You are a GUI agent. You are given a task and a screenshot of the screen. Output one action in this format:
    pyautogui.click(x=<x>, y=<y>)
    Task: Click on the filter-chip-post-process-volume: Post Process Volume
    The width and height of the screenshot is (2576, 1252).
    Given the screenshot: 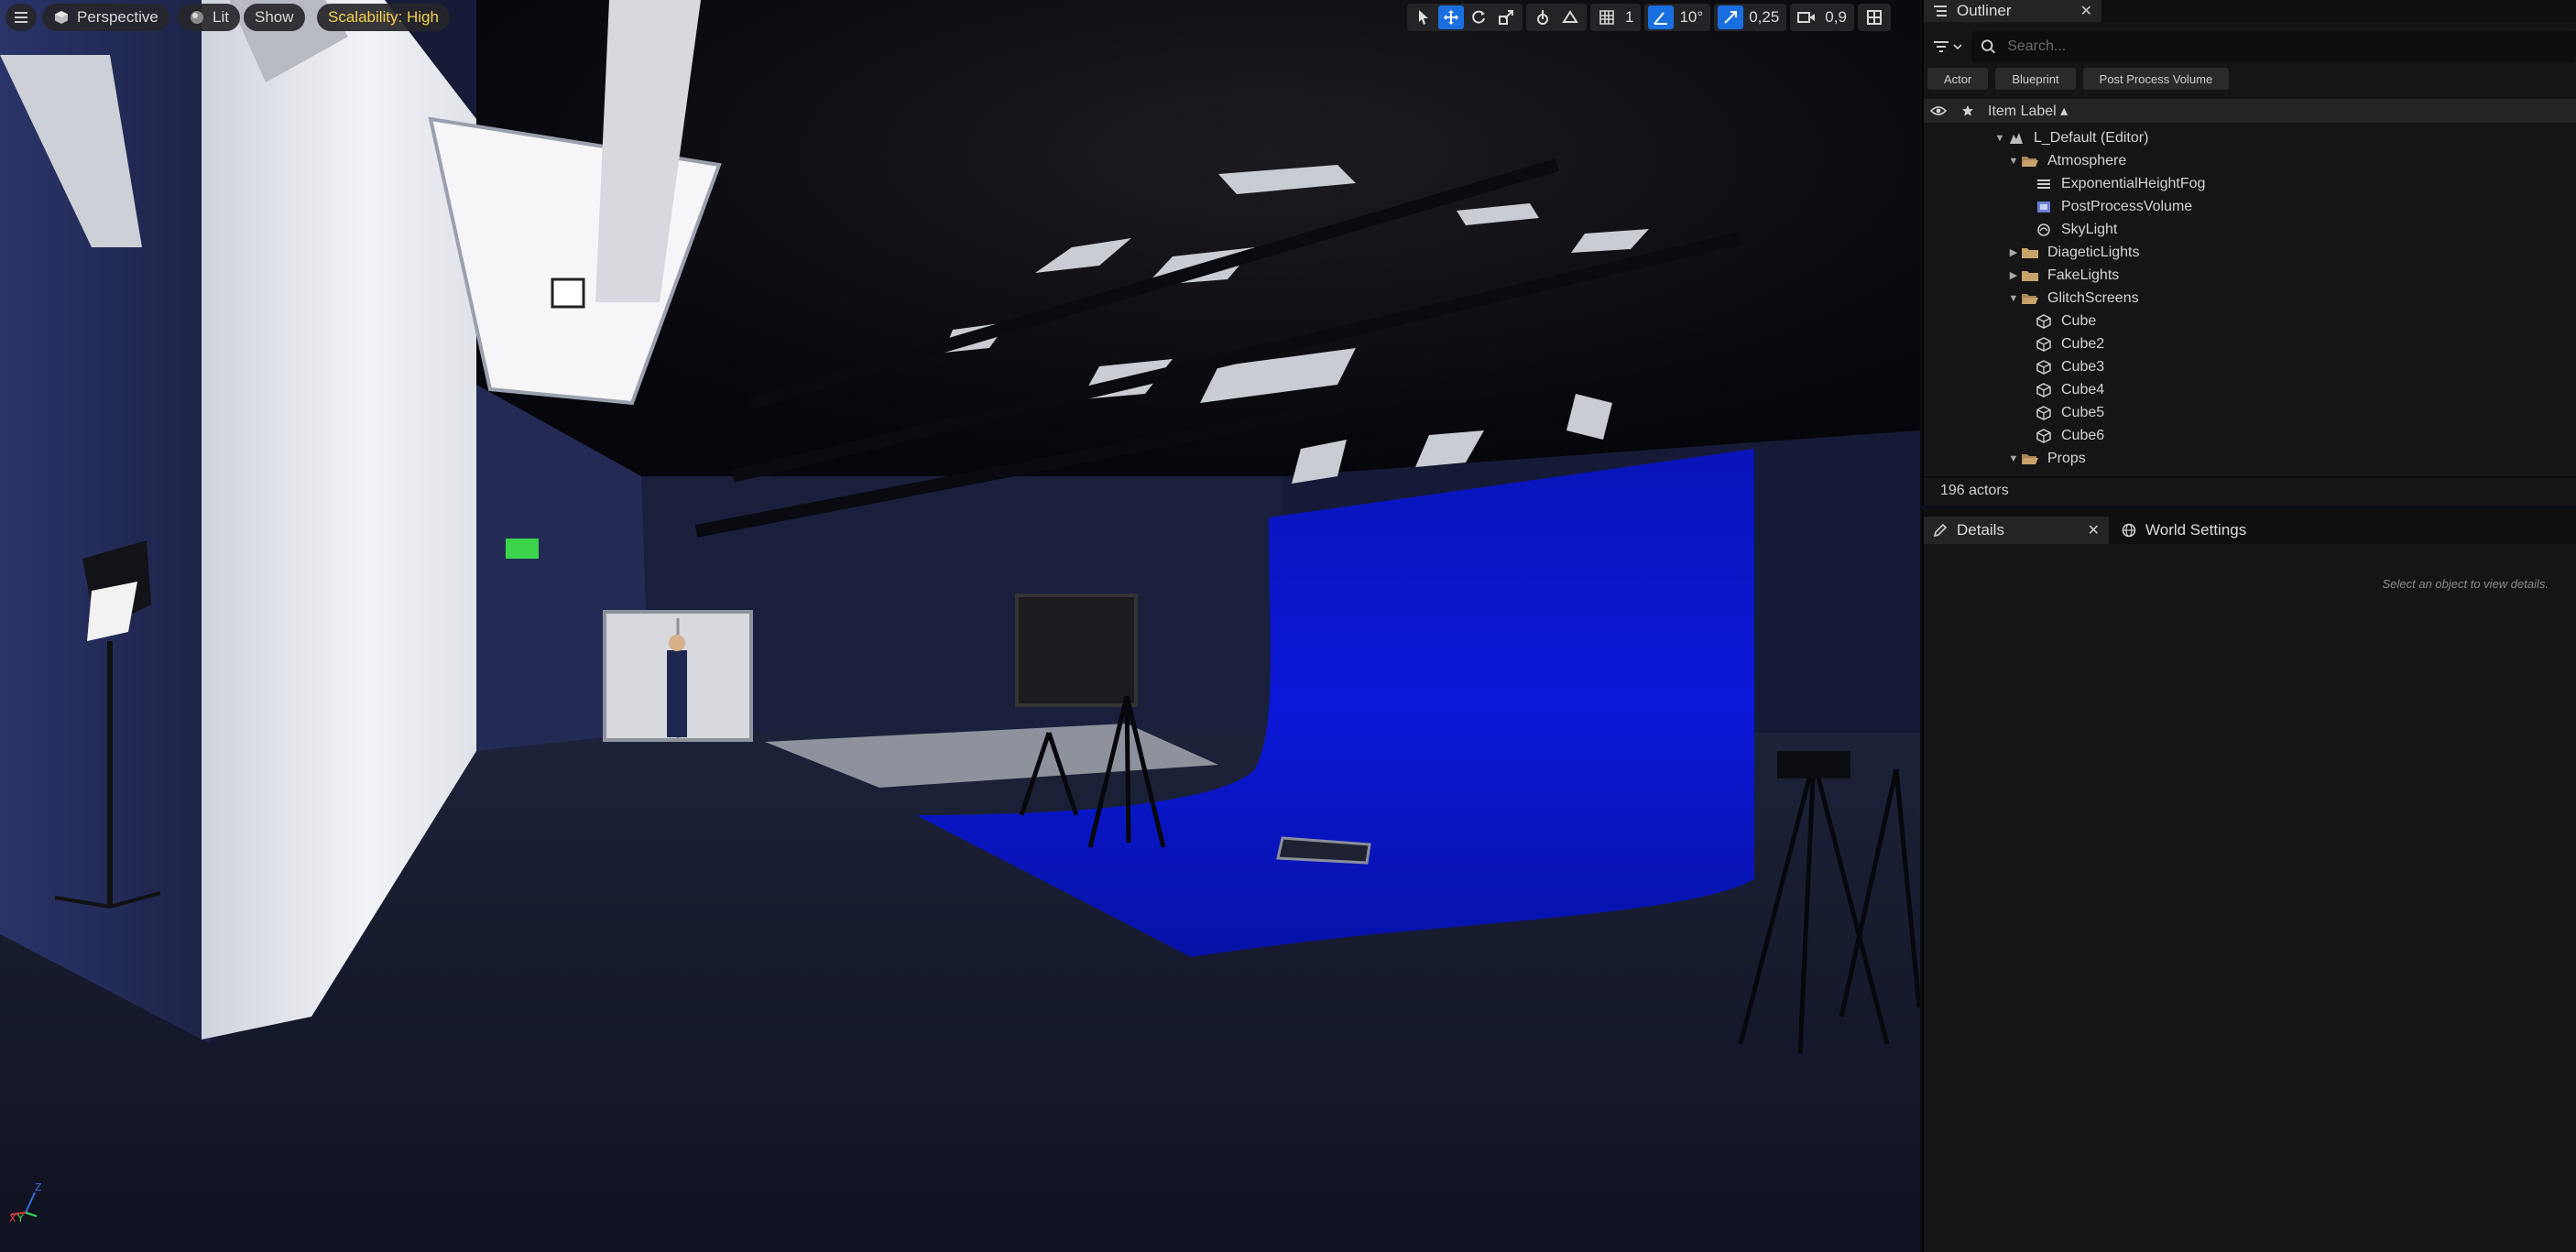 What is the action you would take?
    pyautogui.click(x=2156, y=79)
    